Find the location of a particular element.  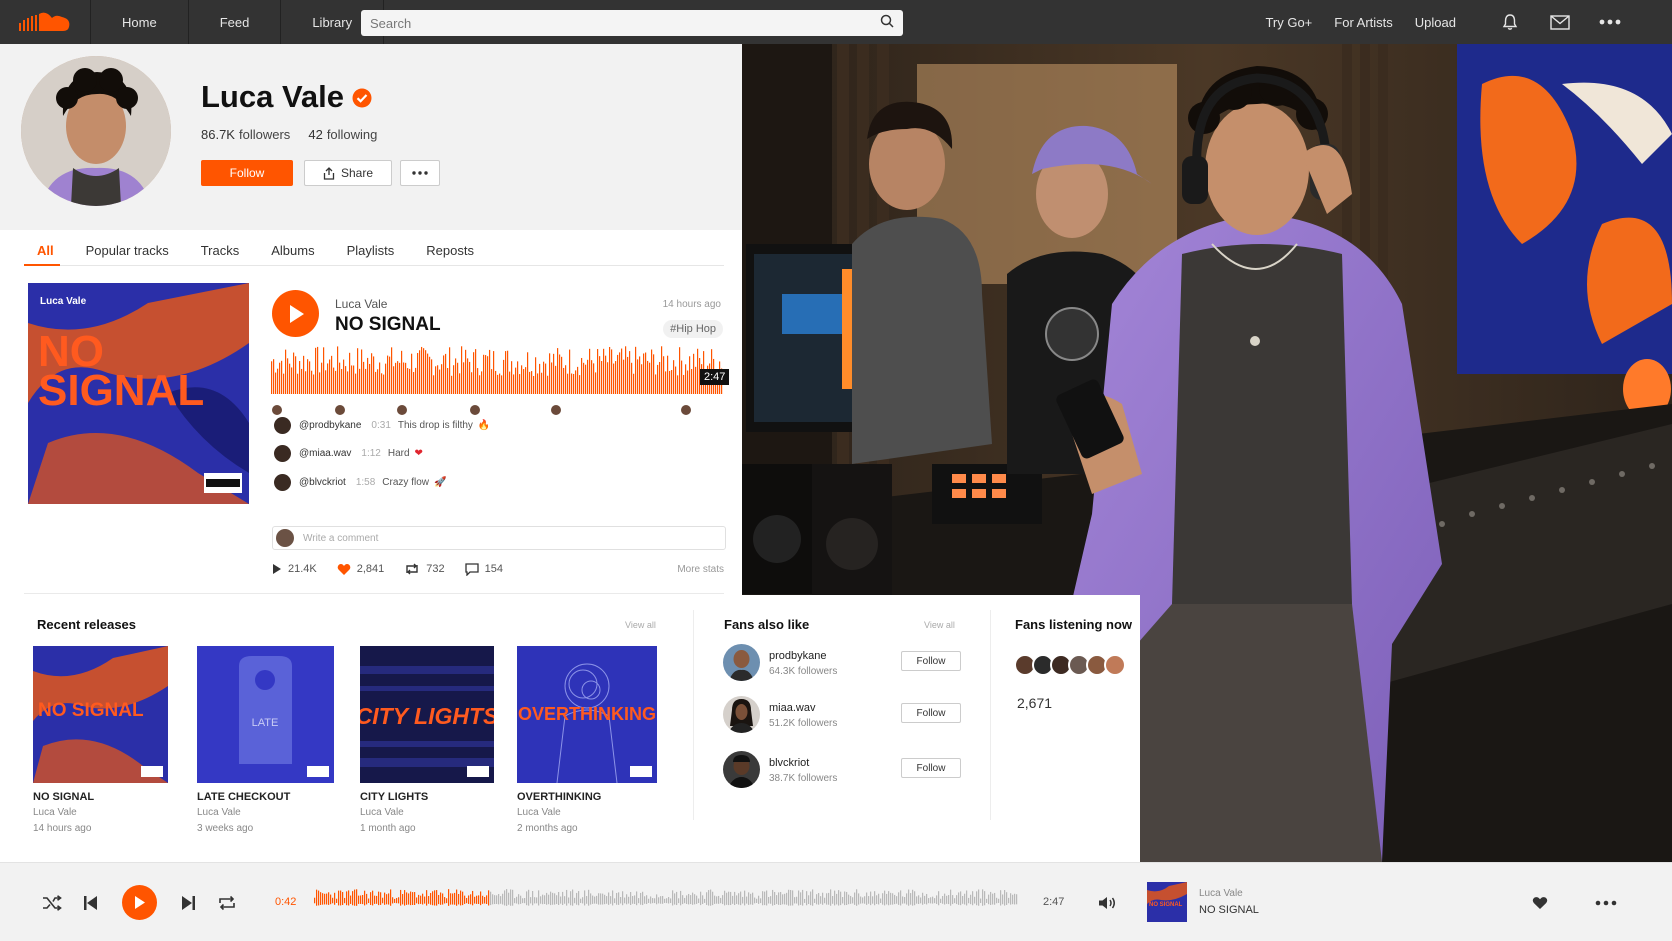

release-cover: LATE is located at coordinates (265, 714).